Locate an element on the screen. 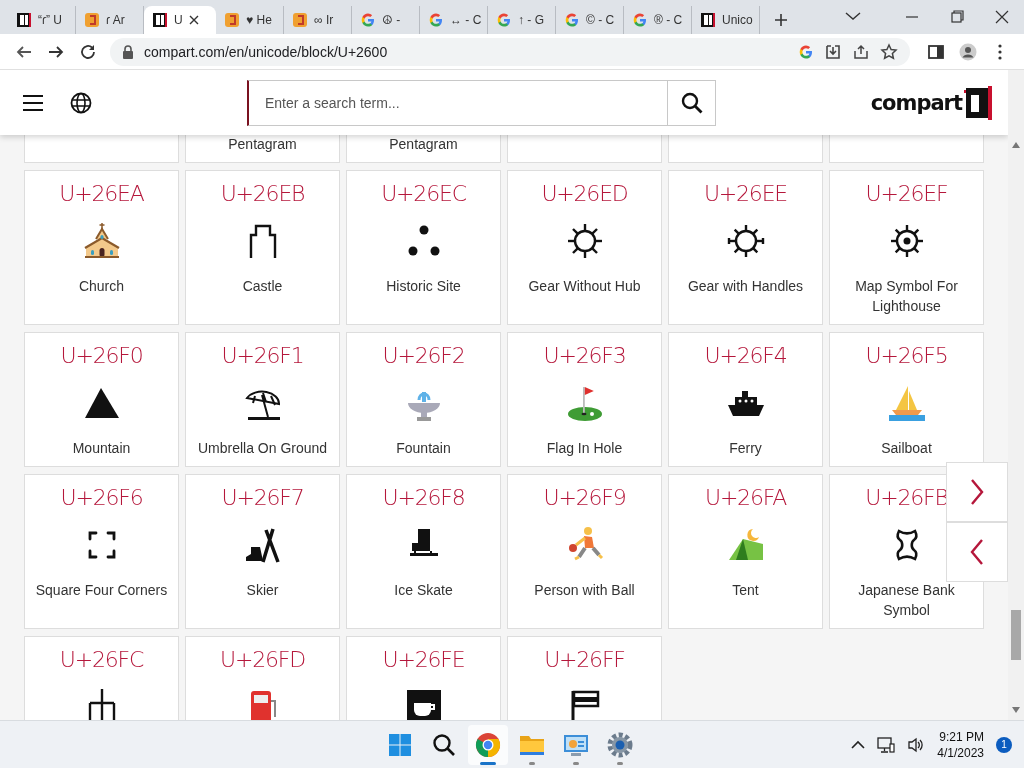 This screenshot has height=768, width=1024. tab-title: Unico is located at coordinates (737, 20).